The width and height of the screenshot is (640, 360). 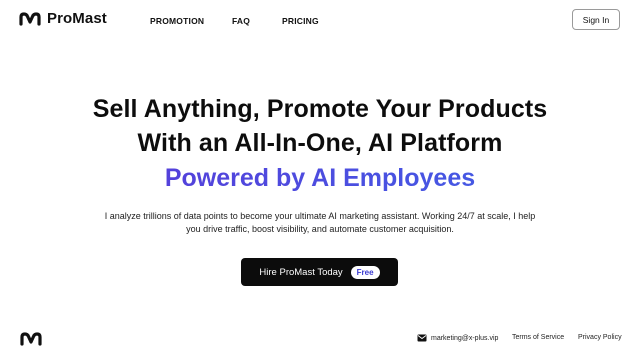 I want to click on hero-headline-line1: Sell Anything, Promote Your Products, so click(x=320, y=109).